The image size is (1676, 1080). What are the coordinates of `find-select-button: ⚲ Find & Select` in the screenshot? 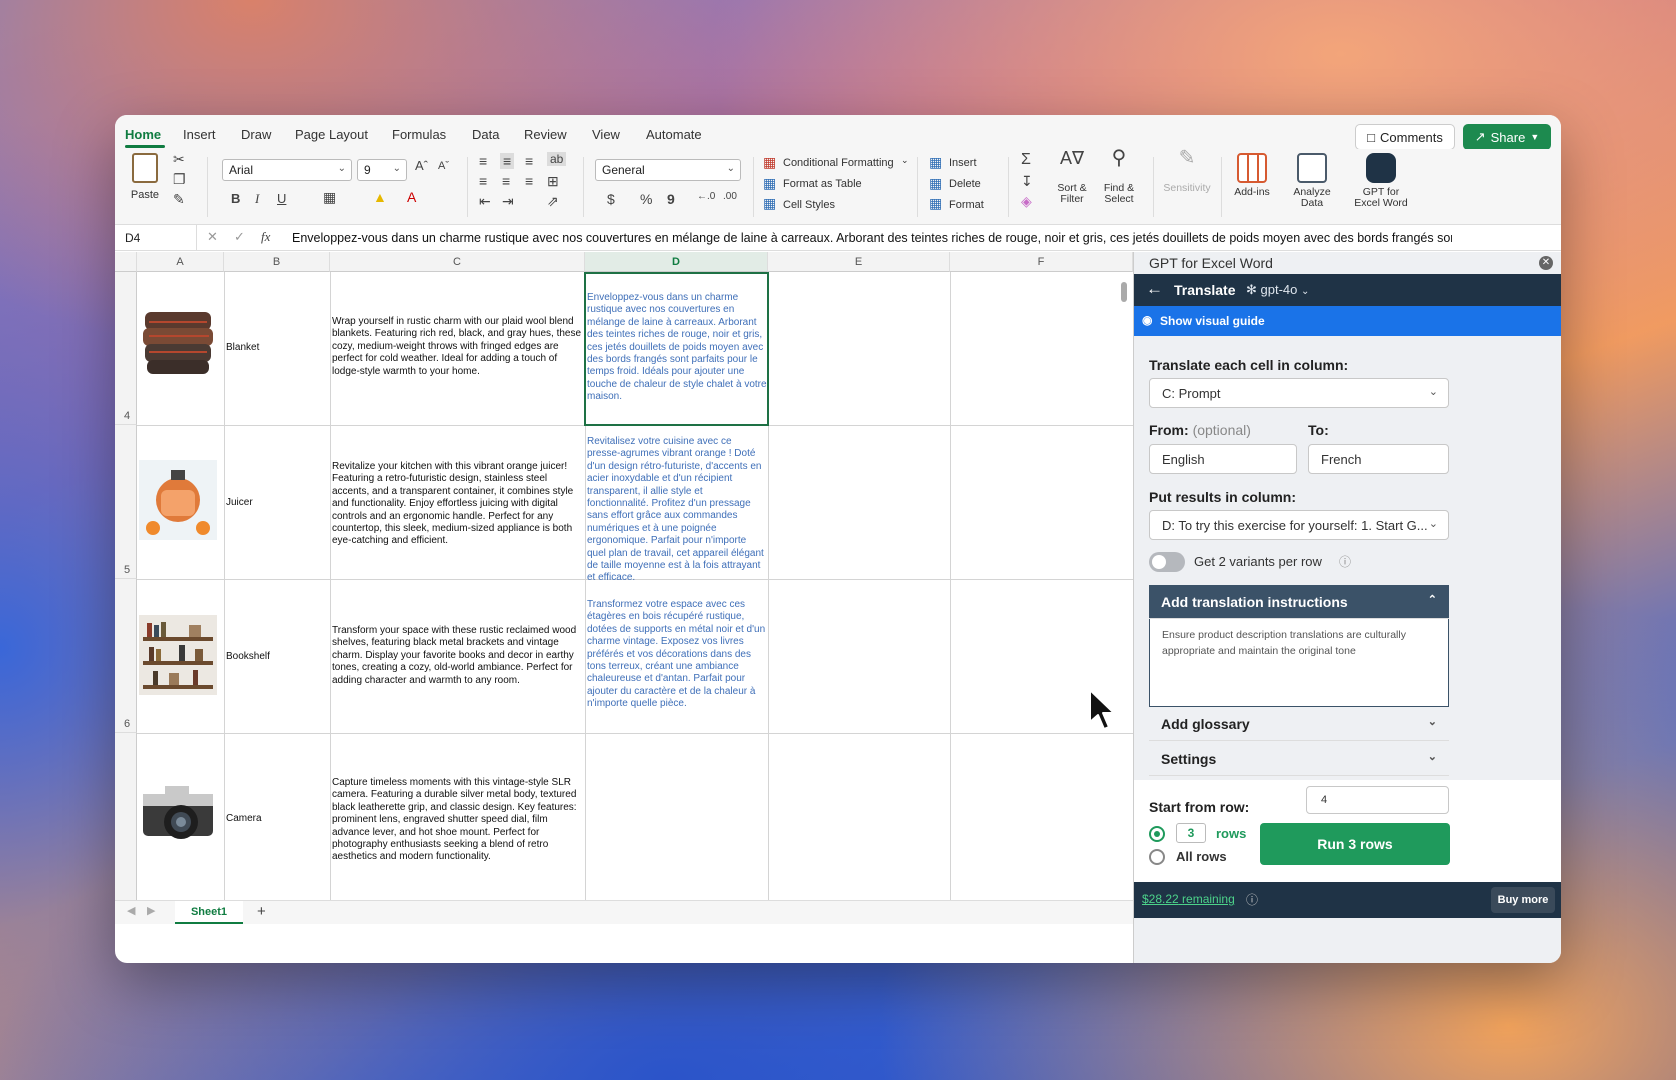 It's located at (1119, 176).